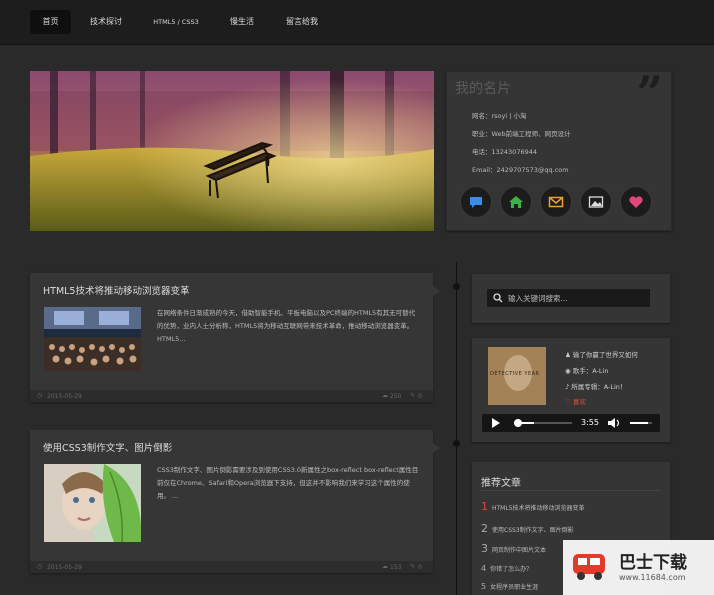  I want to click on top-nav-bar: 首页 技术探讨 HTML5 / CSS3 慢生活 留言给我, so click(357, 22).